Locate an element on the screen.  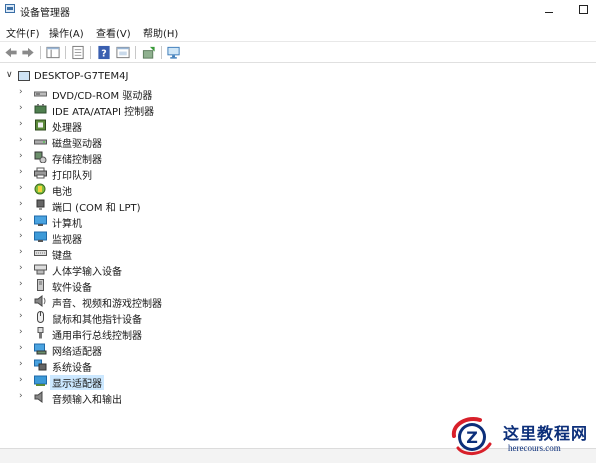
keyboard-icon is located at coordinates (40, 253).